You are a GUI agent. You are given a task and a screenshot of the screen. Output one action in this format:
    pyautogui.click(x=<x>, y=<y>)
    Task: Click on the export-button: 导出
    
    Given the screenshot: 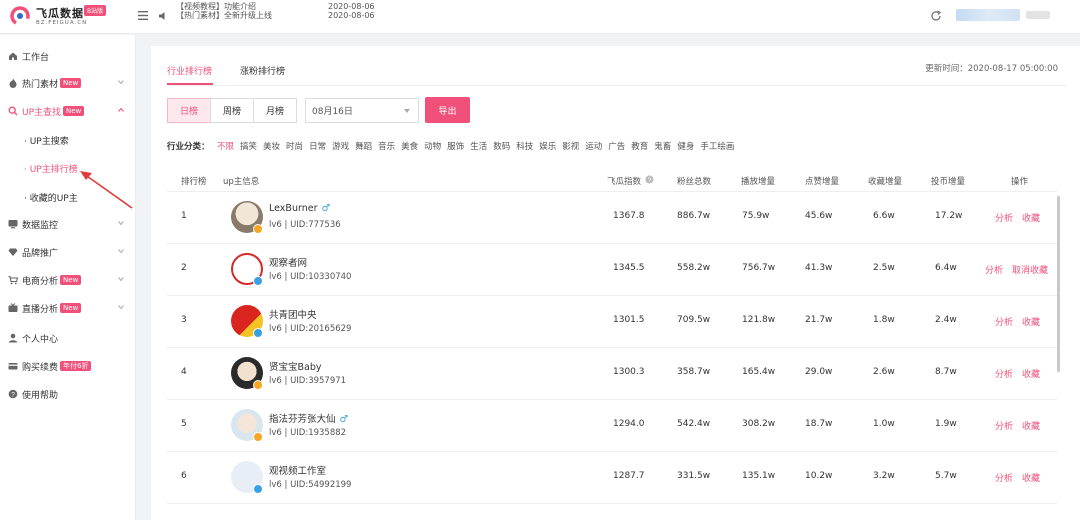 What is the action you would take?
    pyautogui.click(x=447, y=110)
    